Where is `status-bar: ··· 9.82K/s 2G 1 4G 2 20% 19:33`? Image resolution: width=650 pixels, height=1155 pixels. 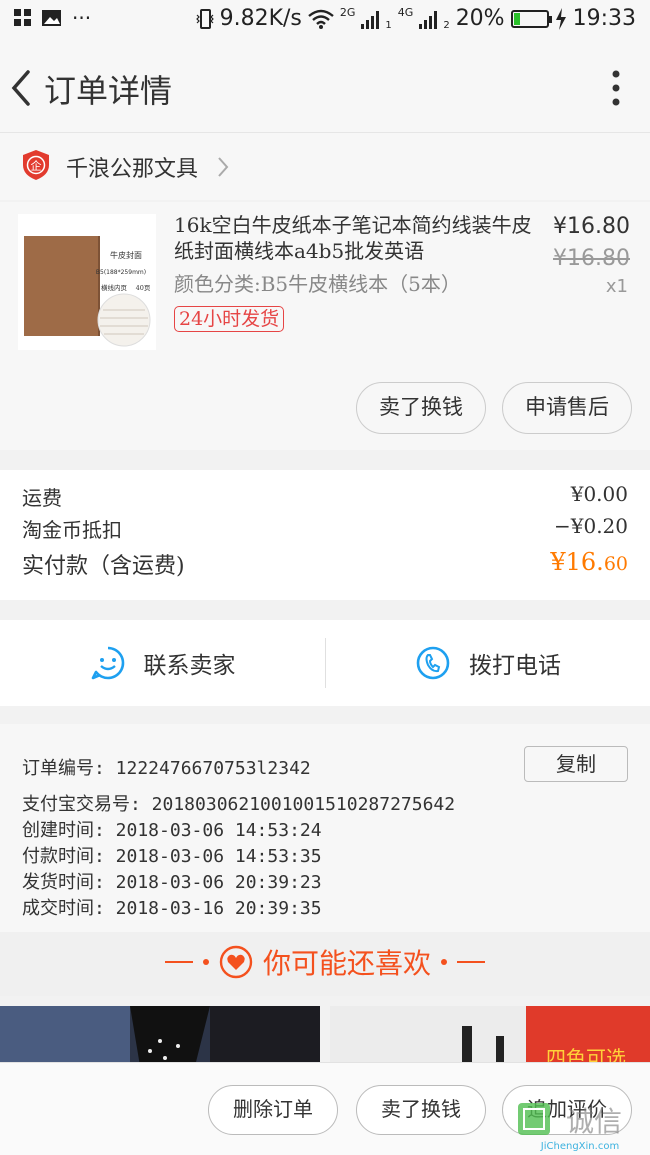 status-bar: ··· 9.82K/s 2G 1 4G 2 20% 19:33 is located at coordinates (325, 22).